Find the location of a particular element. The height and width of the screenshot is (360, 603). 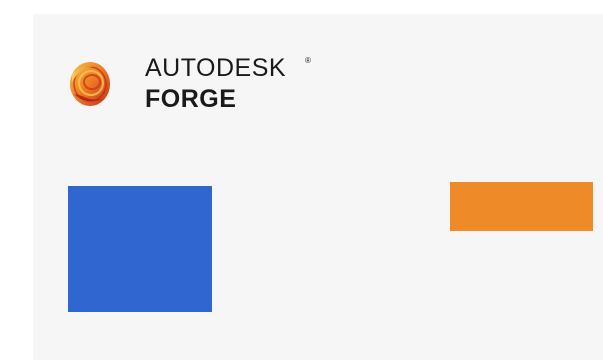

orange-block is located at coordinates (521, 206).